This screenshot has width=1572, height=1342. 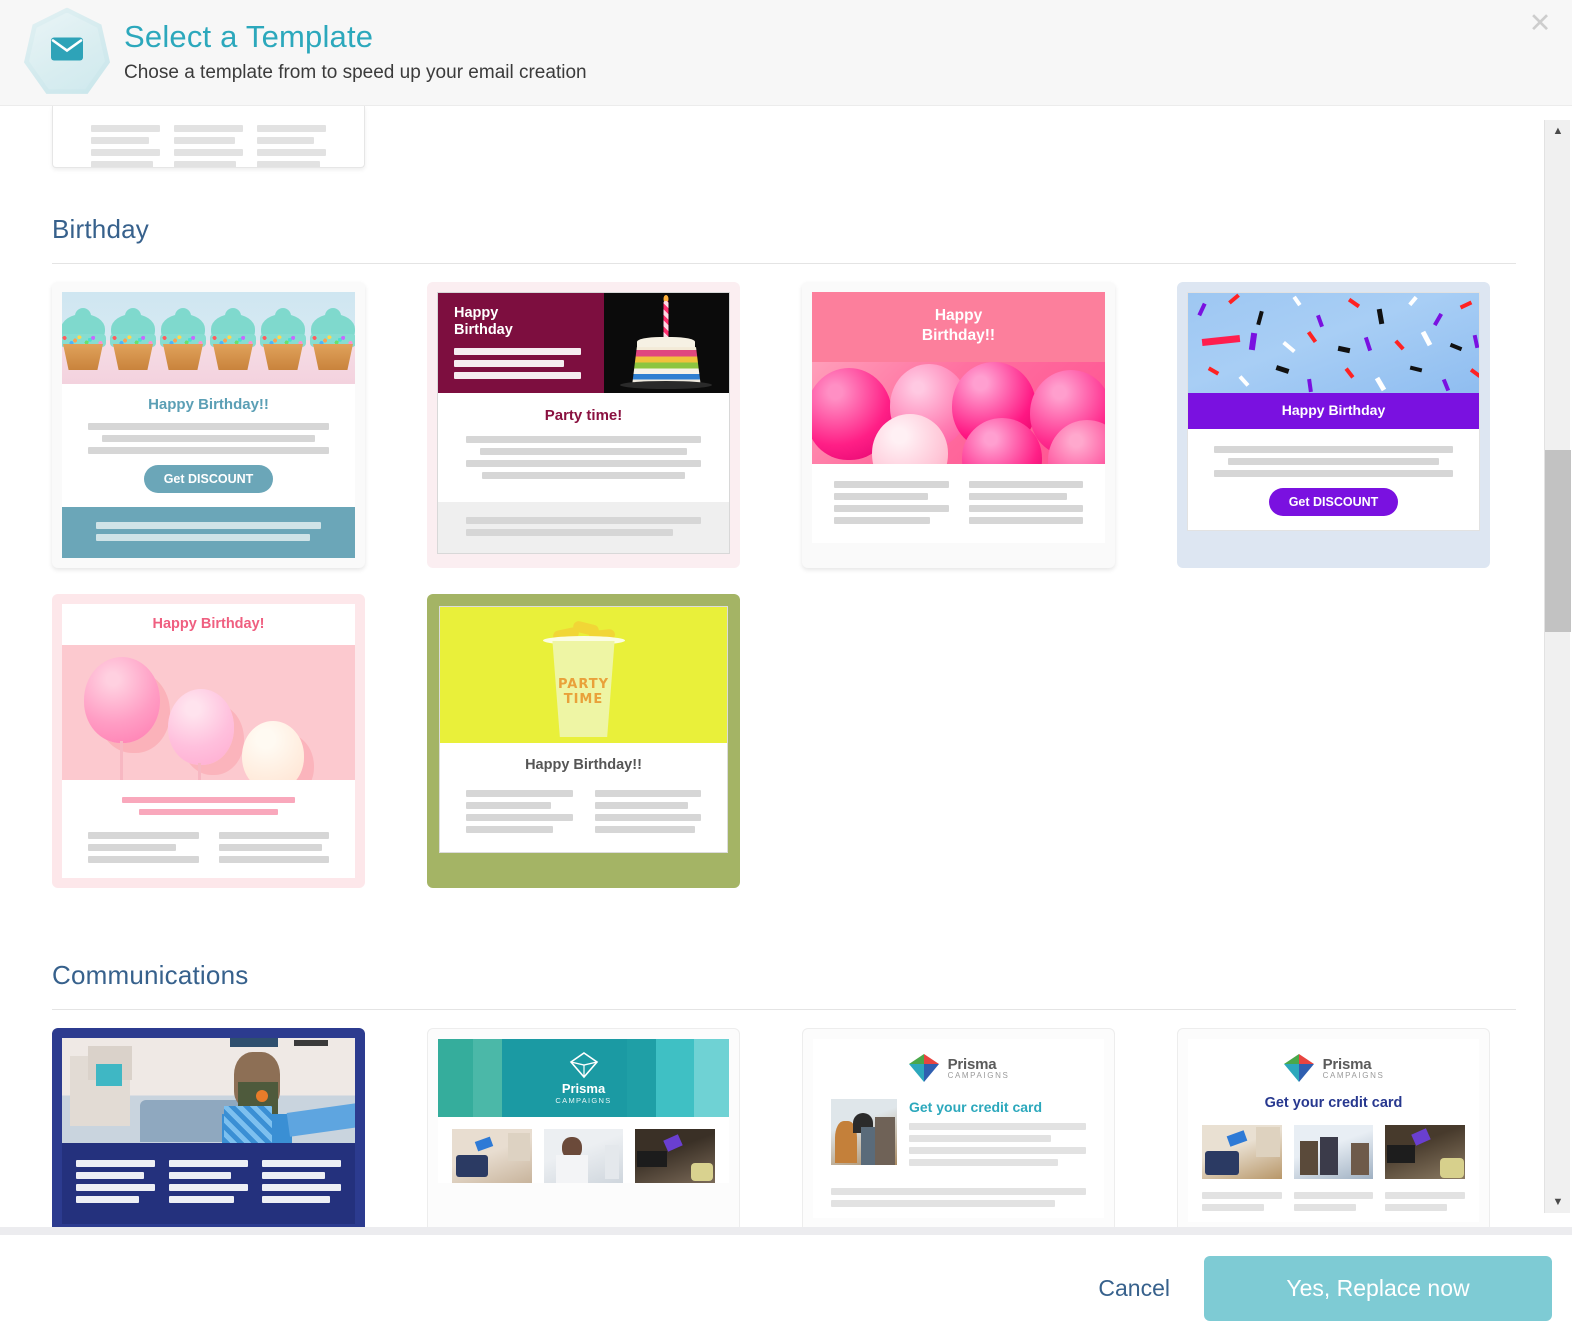 I want to click on vertical-scrollbar: ▲ ▼, so click(x=1557, y=666).